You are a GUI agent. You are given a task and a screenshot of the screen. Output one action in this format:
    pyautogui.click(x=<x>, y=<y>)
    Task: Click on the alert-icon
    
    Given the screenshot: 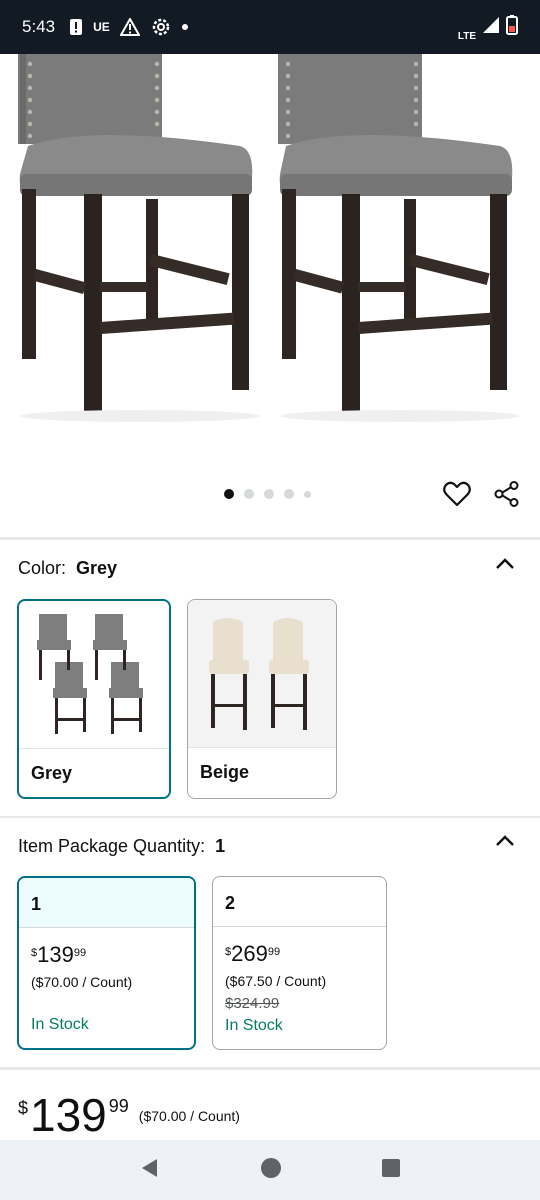 What is the action you would take?
    pyautogui.click(x=76, y=27)
    